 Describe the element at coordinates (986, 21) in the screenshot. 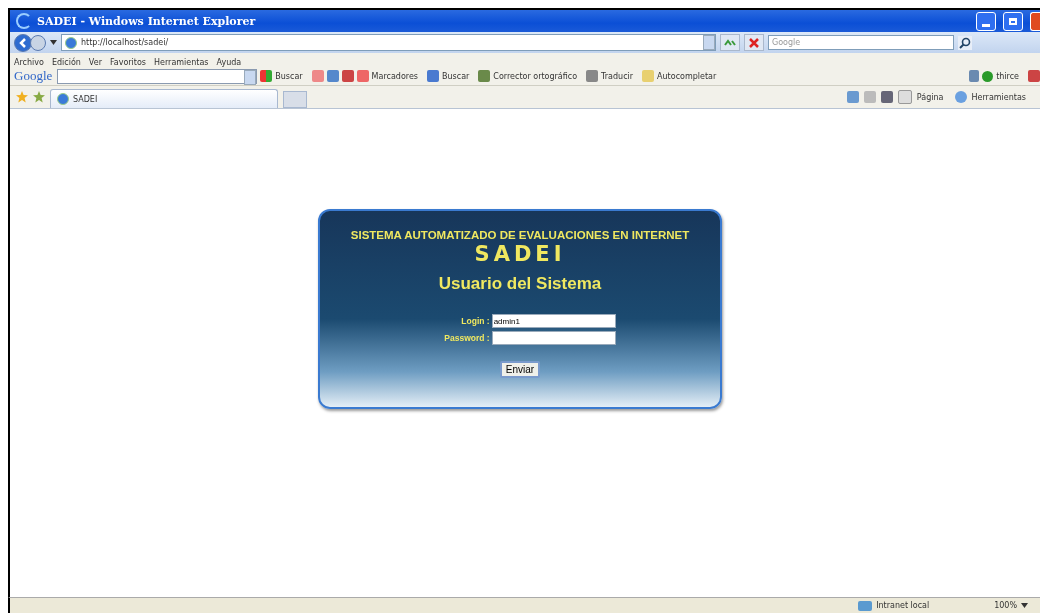

I see `minimize-button` at that location.